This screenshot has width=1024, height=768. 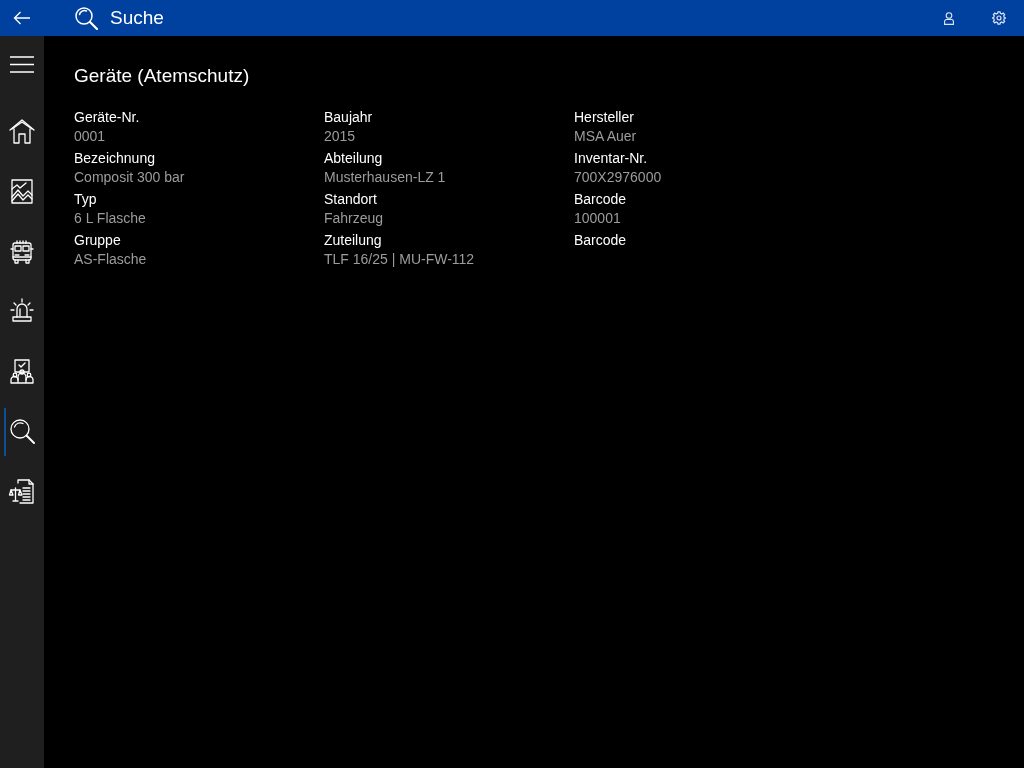 What do you see at coordinates (605, 136) in the screenshot?
I see `field-value: MSA Auer` at bounding box center [605, 136].